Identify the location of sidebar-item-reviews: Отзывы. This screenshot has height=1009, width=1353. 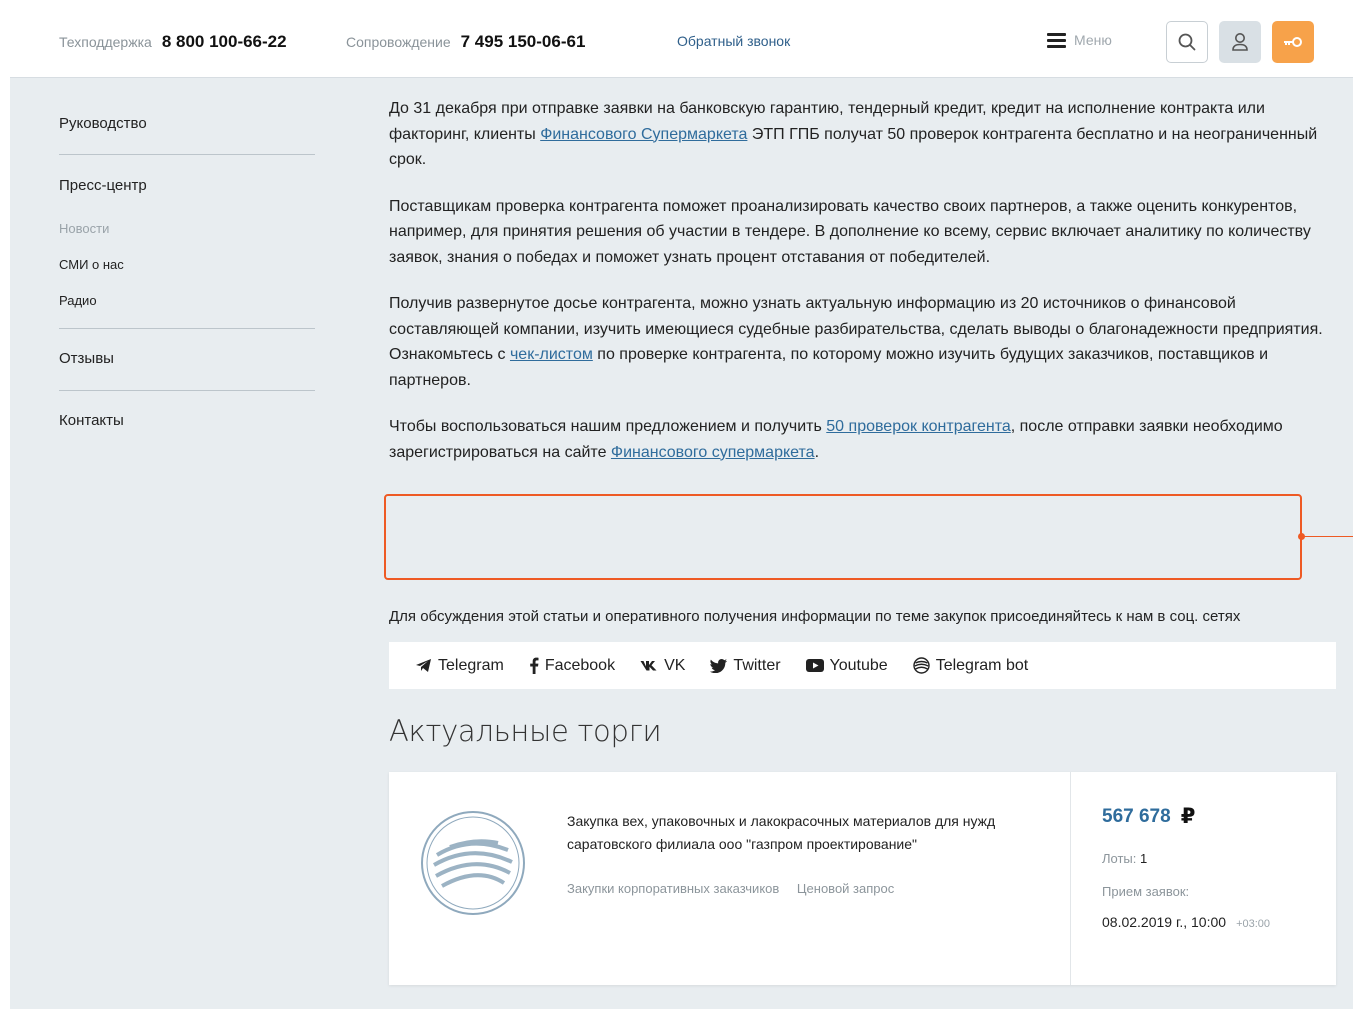
(86, 358).